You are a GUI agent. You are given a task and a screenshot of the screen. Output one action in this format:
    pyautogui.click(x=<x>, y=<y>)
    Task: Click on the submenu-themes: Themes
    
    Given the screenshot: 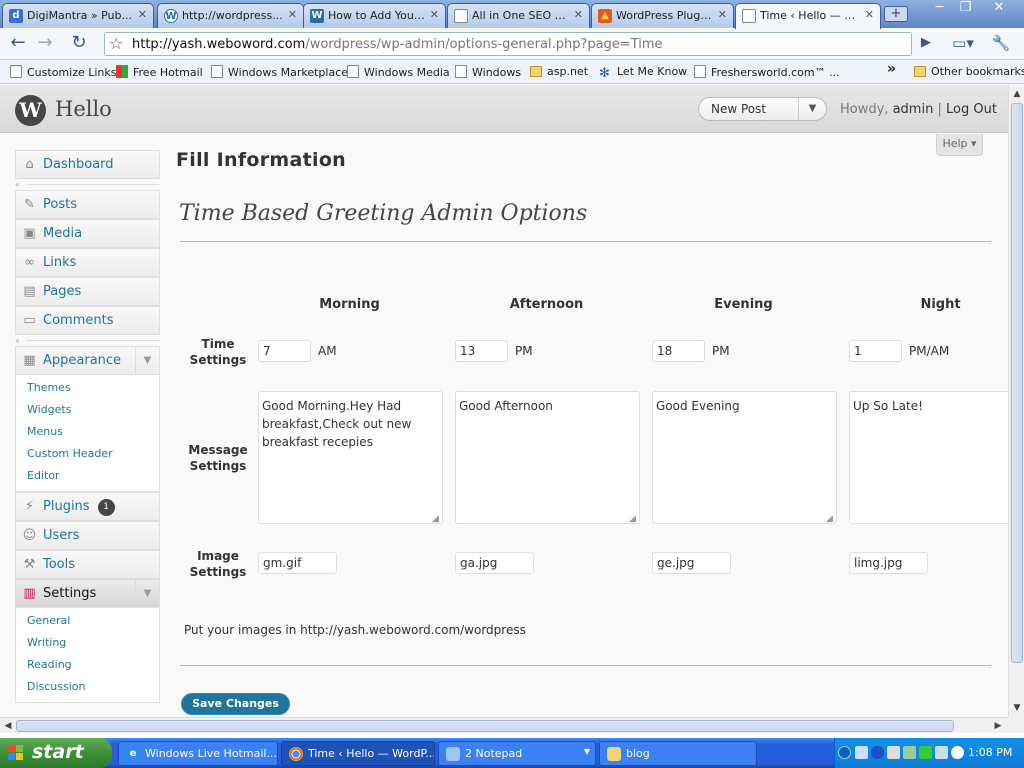 What is the action you would take?
    pyautogui.click(x=87, y=388)
    